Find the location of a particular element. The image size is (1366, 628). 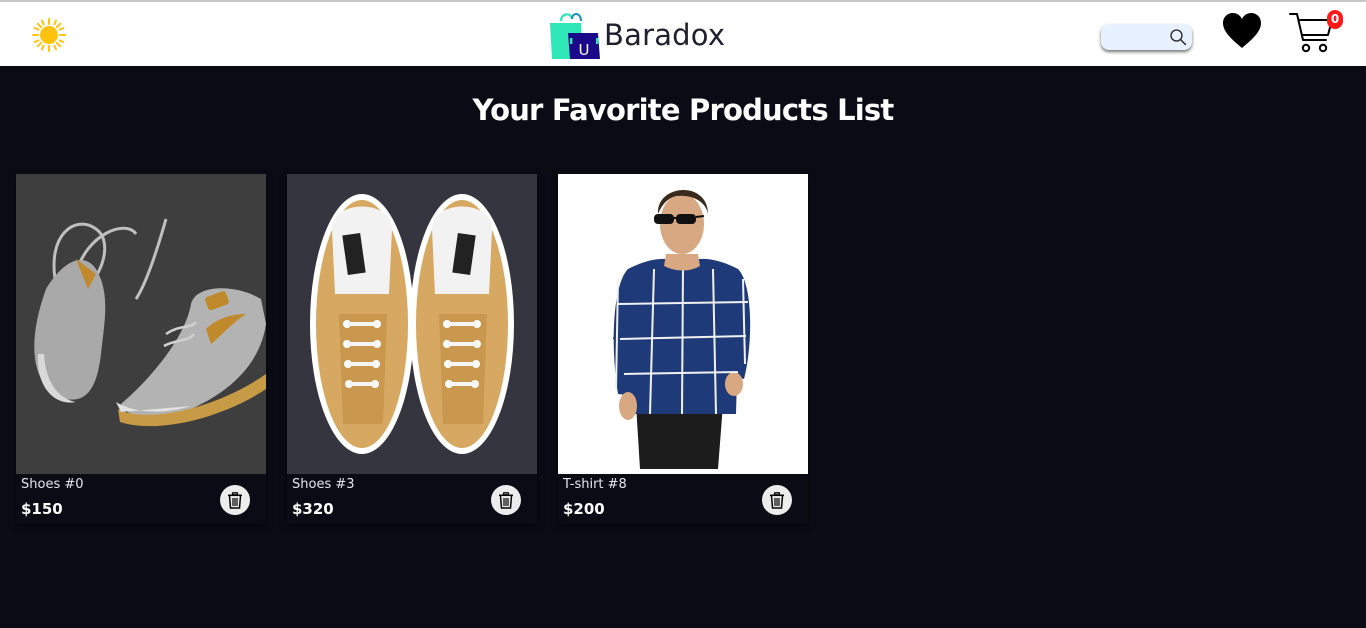

favorites-button is located at coordinates (1242, 31).